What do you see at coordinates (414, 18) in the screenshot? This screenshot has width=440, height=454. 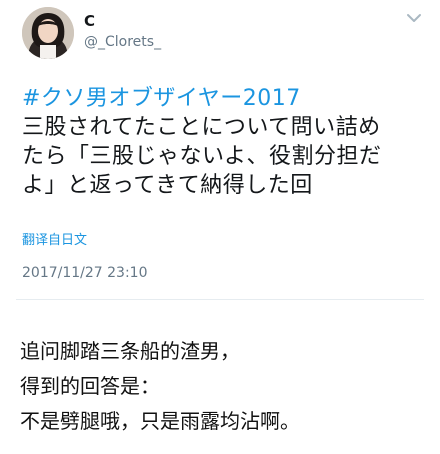 I see `chevron-down-icon` at bounding box center [414, 18].